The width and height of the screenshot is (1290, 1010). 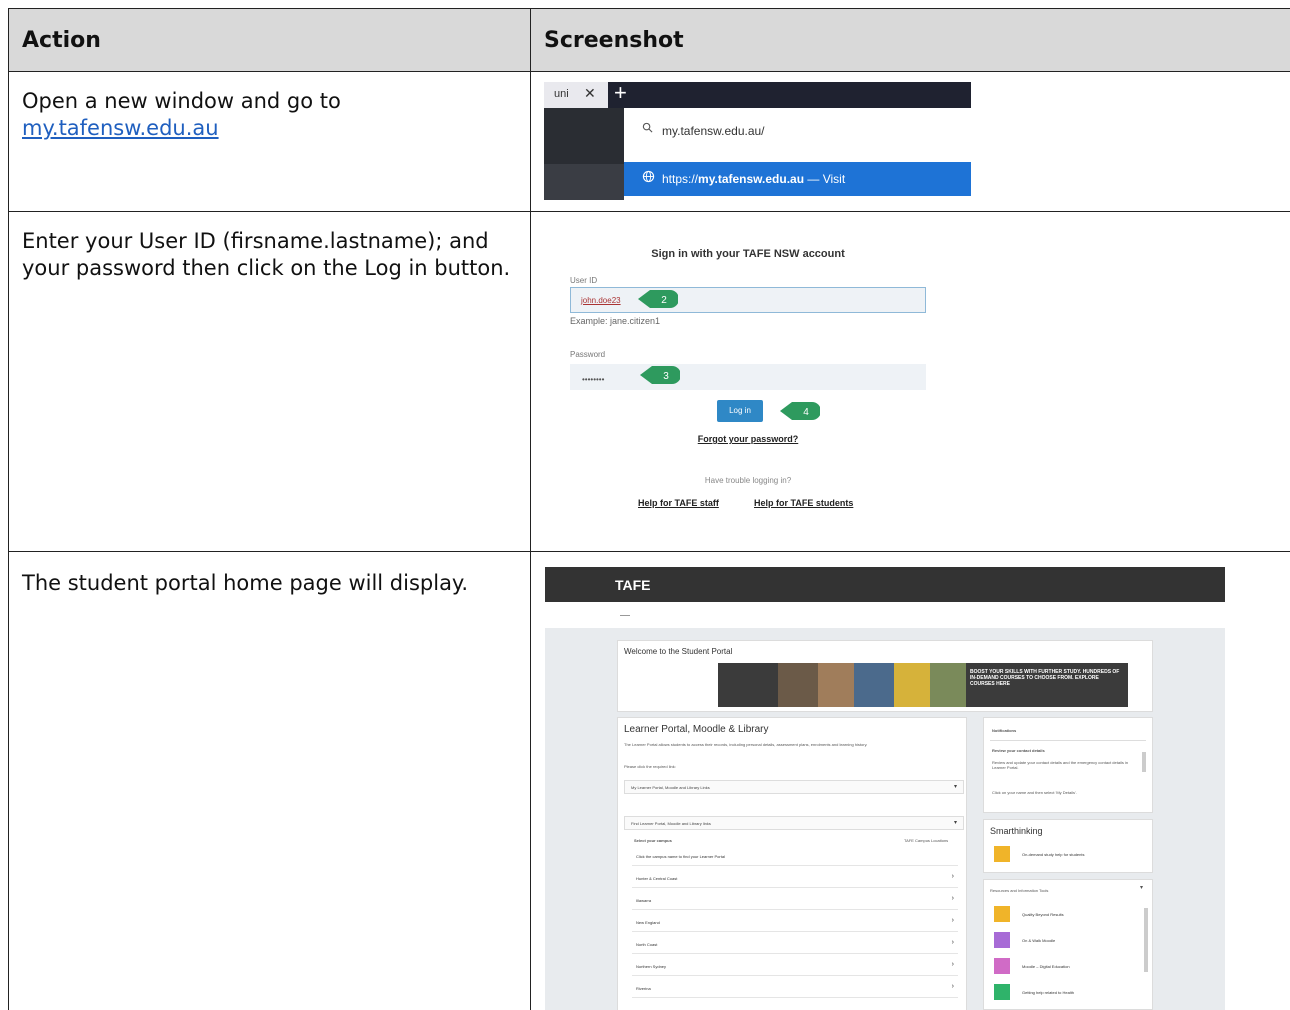 What do you see at coordinates (748, 377) in the screenshot?
I see `password-field: ••••••••` at bounding box center [748, 377].